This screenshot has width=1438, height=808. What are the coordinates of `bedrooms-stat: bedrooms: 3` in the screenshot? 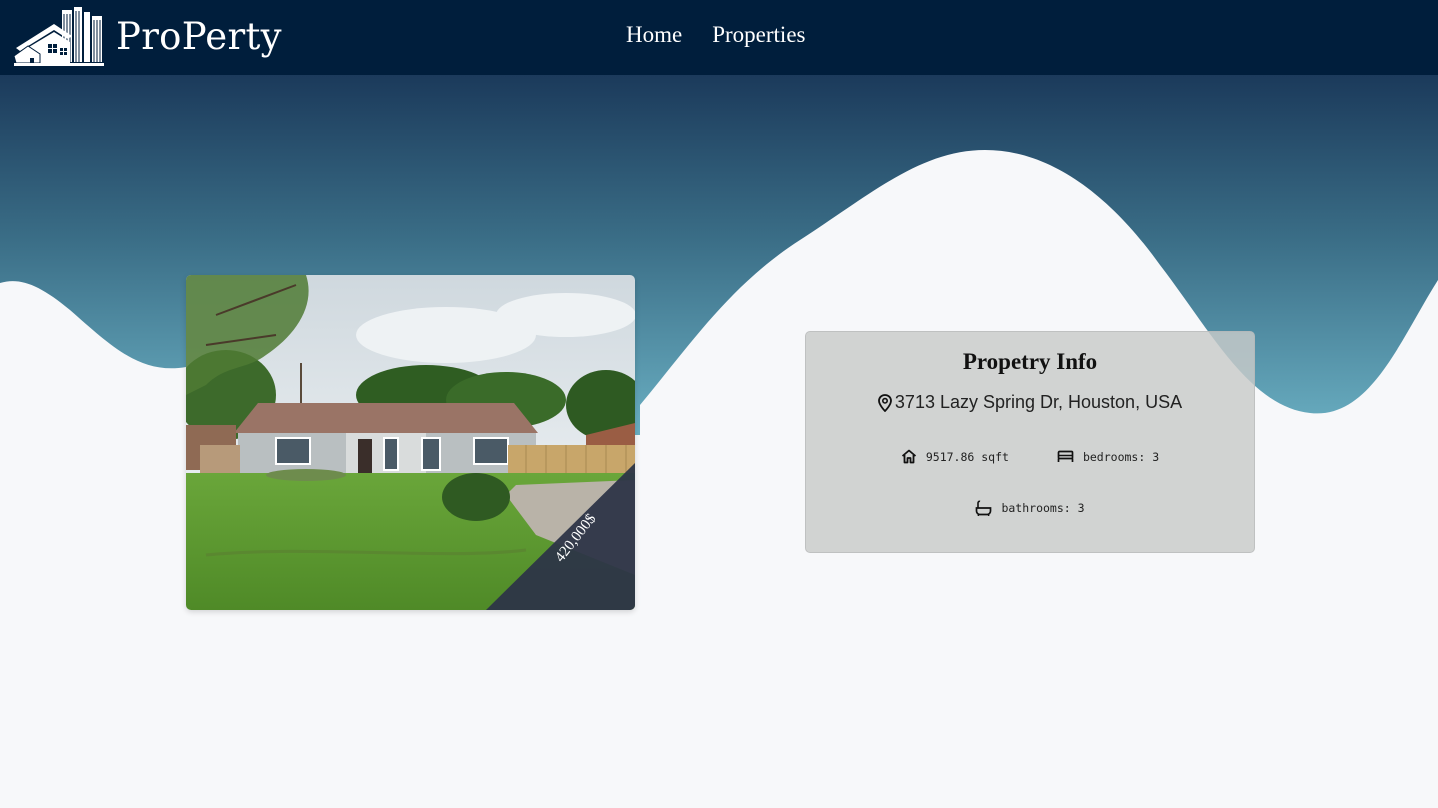 It's located at (1108, 457).